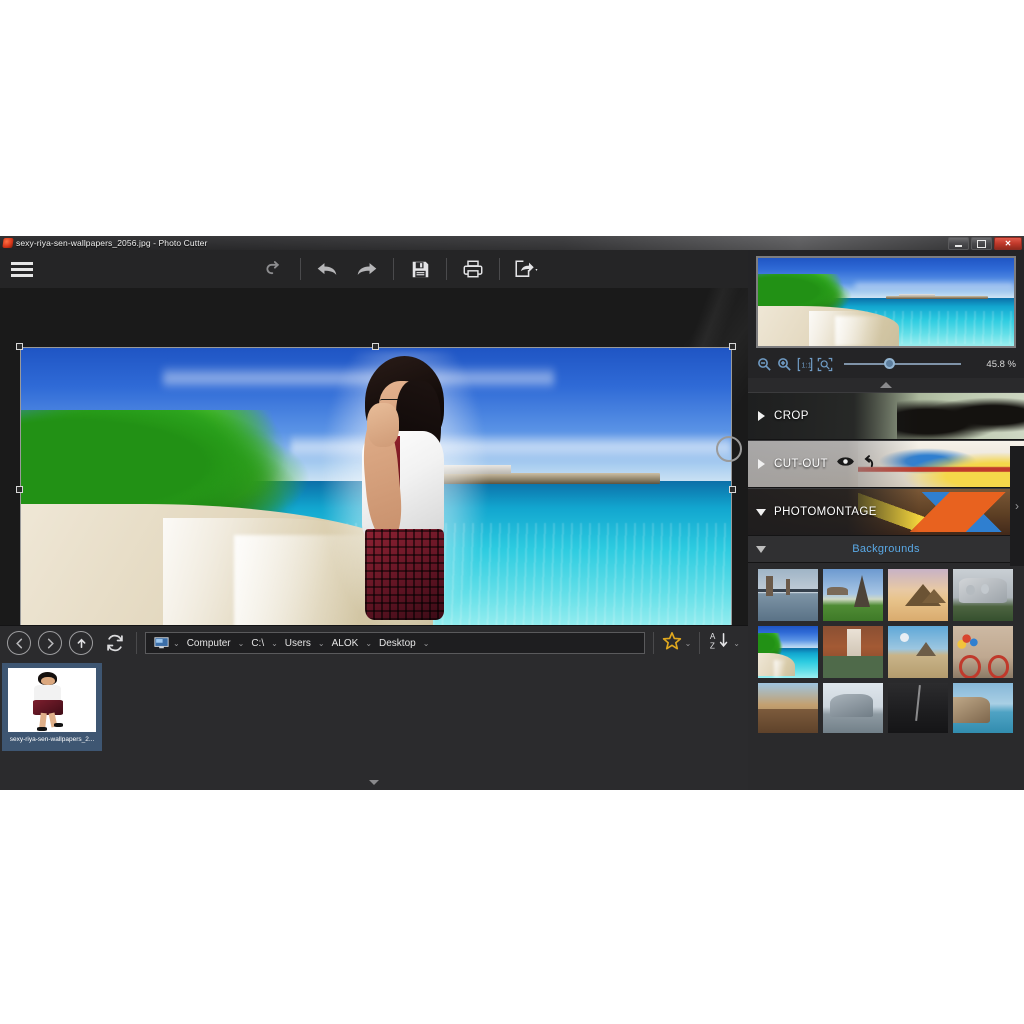 The height and width of the screenshot is (1024, 1024). I want to click on favorites-control: ⌄, so click(677, 643).